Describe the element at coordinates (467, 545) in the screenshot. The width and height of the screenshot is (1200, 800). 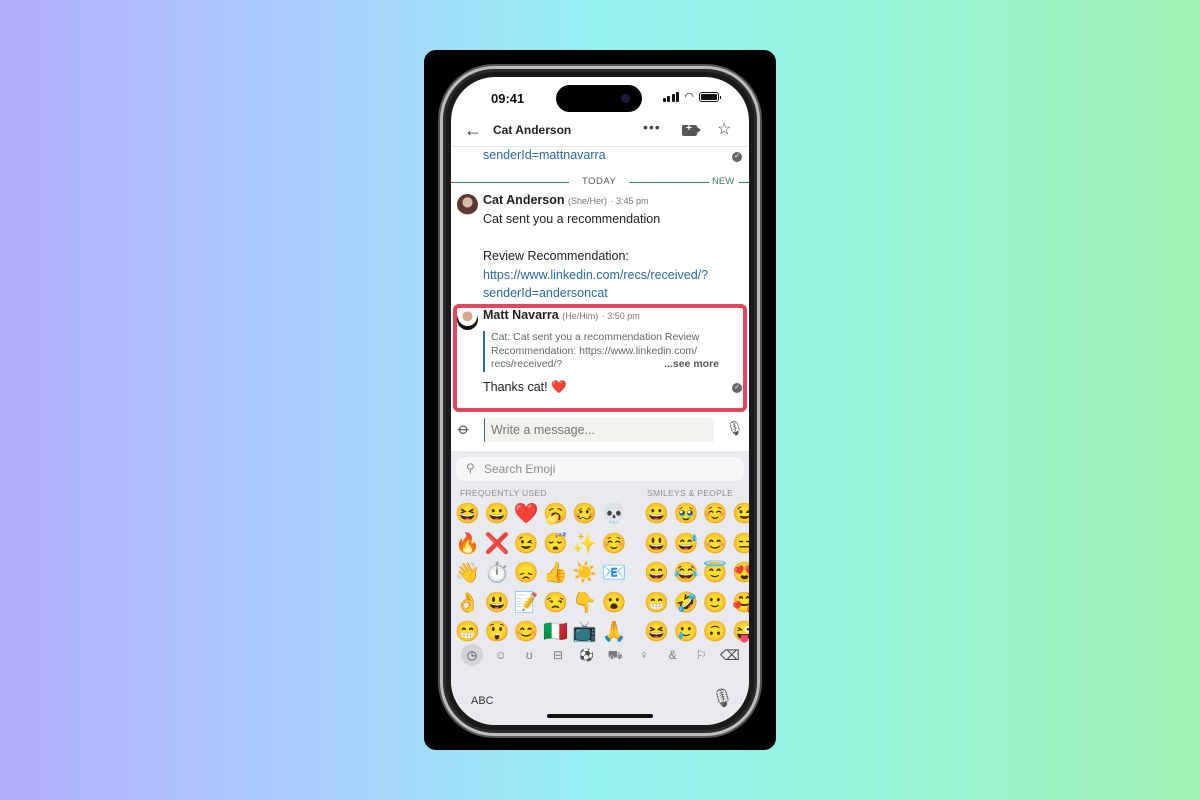
I see `emoji-key: 🔥` at that location.